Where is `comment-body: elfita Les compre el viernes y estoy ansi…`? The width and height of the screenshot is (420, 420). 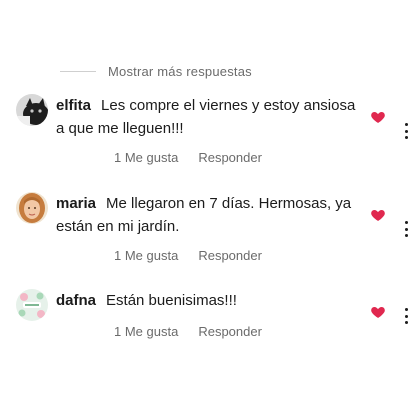 comment-body: elfita Les compre el viernes y estoy ansi… is located at coordinates (206, 117).